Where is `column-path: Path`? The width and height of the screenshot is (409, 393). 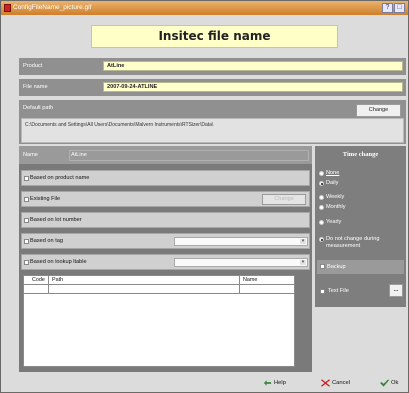
column-path: Path is located at coordinates (58, 280).